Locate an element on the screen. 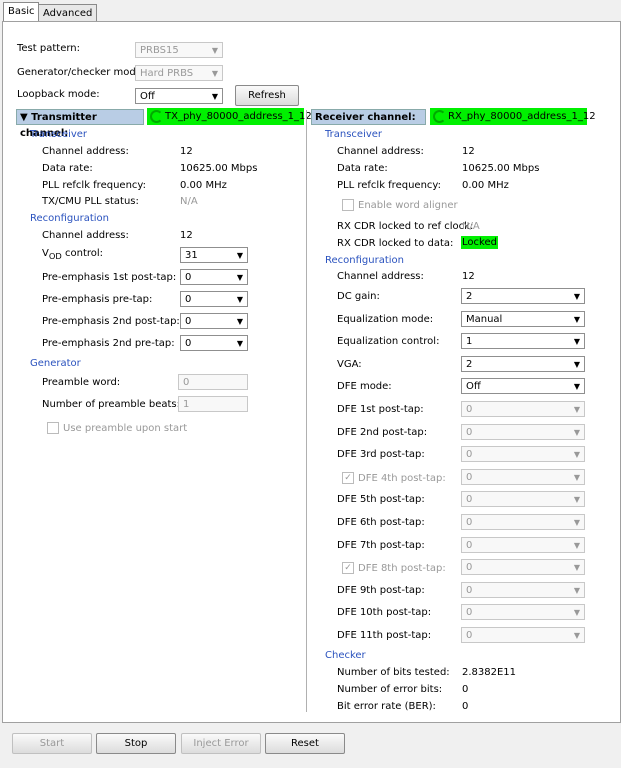 The image size is (621, 768). rx-pll: 0.00 MHz is located at coordinates (485, 185).